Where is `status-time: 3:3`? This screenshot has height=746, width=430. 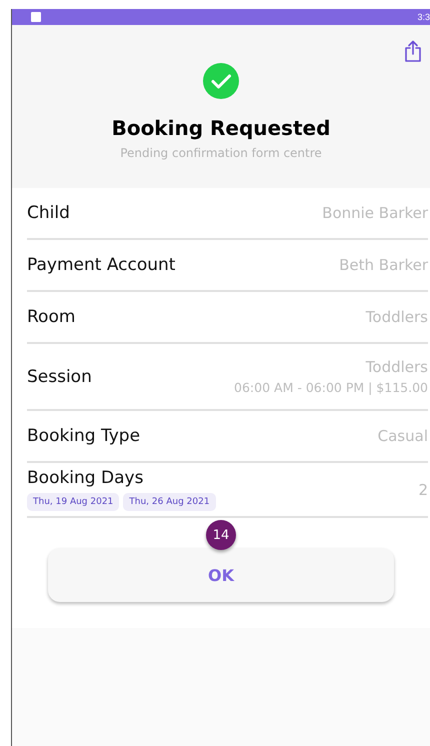 status-time: 3:3 is located at coordinates (423, 17).